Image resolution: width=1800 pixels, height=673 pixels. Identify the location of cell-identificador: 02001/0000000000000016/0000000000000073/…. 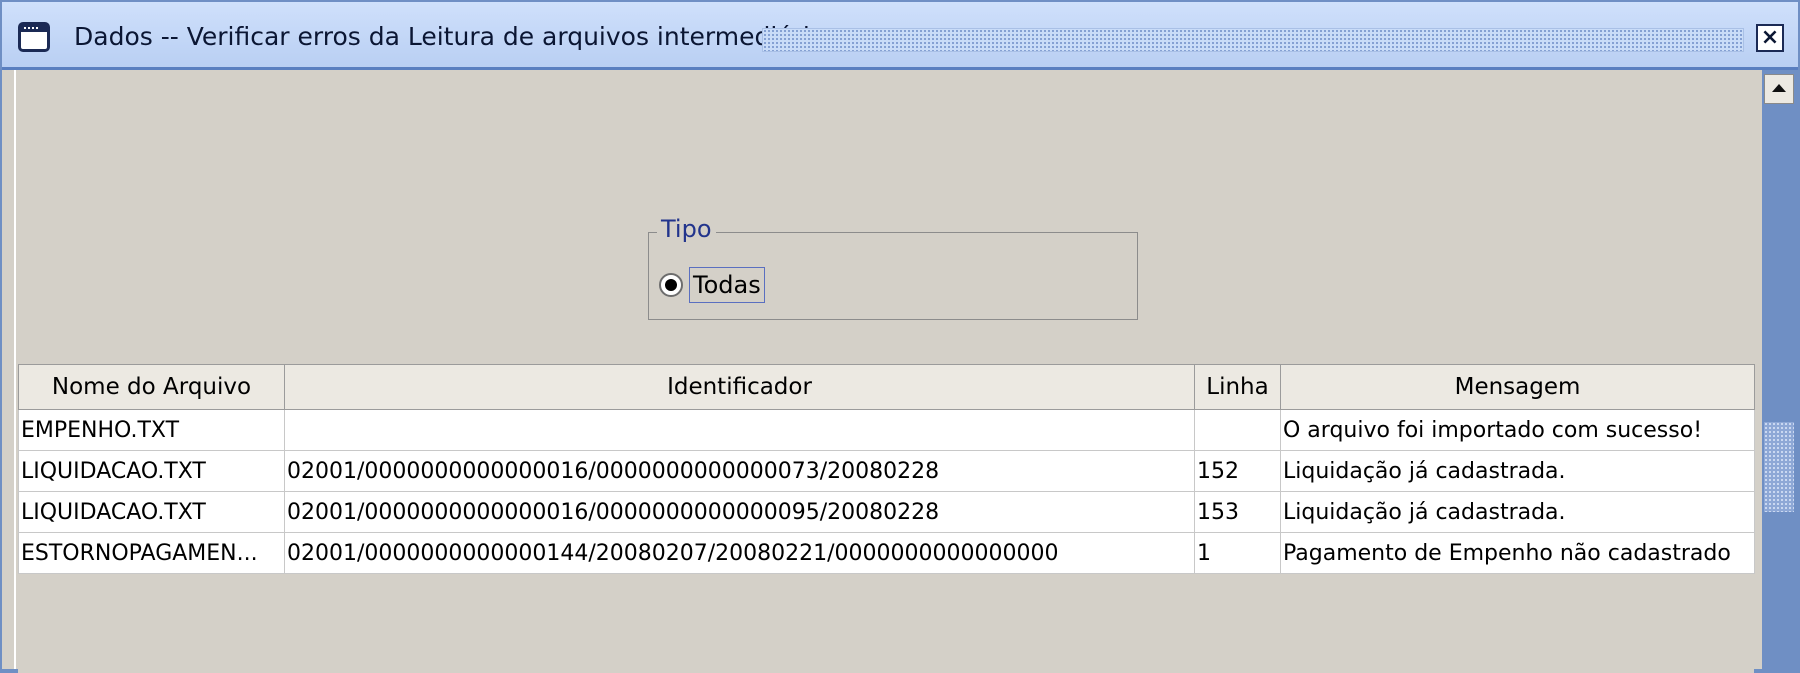
(739, 471).